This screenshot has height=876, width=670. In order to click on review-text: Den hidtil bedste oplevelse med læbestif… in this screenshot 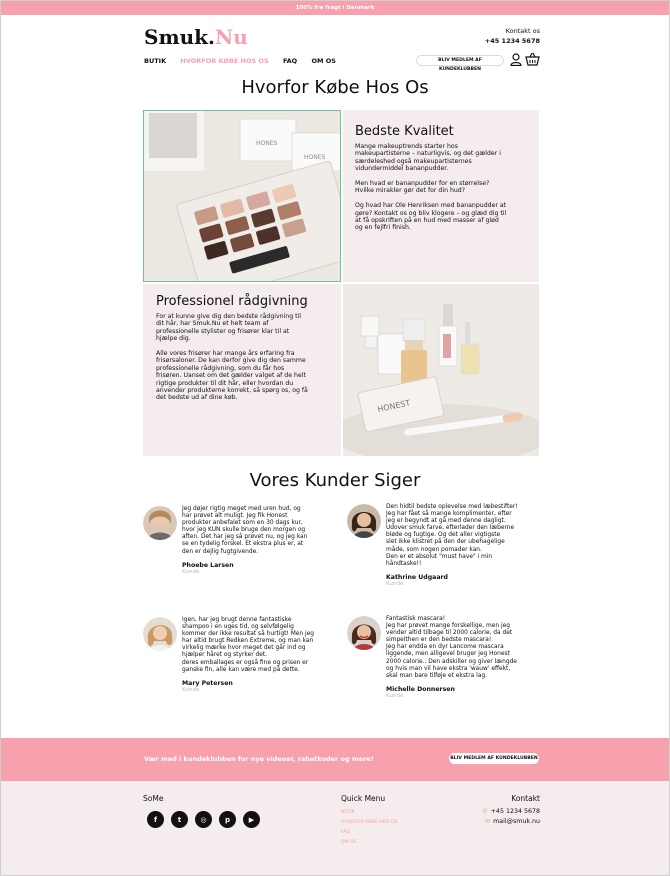, I will do `click(452, 535)`.